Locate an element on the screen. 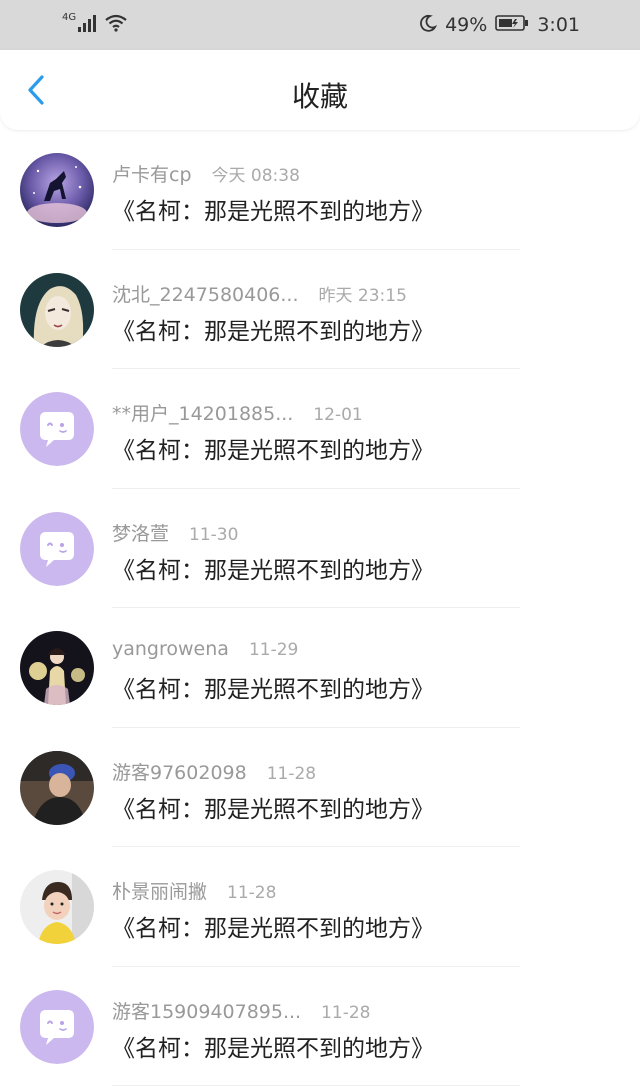 This screenshot has width=640, height=1086. list-item: 朴景丽闹撇 11-28 《名柯：那是光照不到的地方》 is located at coordinates (320, 907).